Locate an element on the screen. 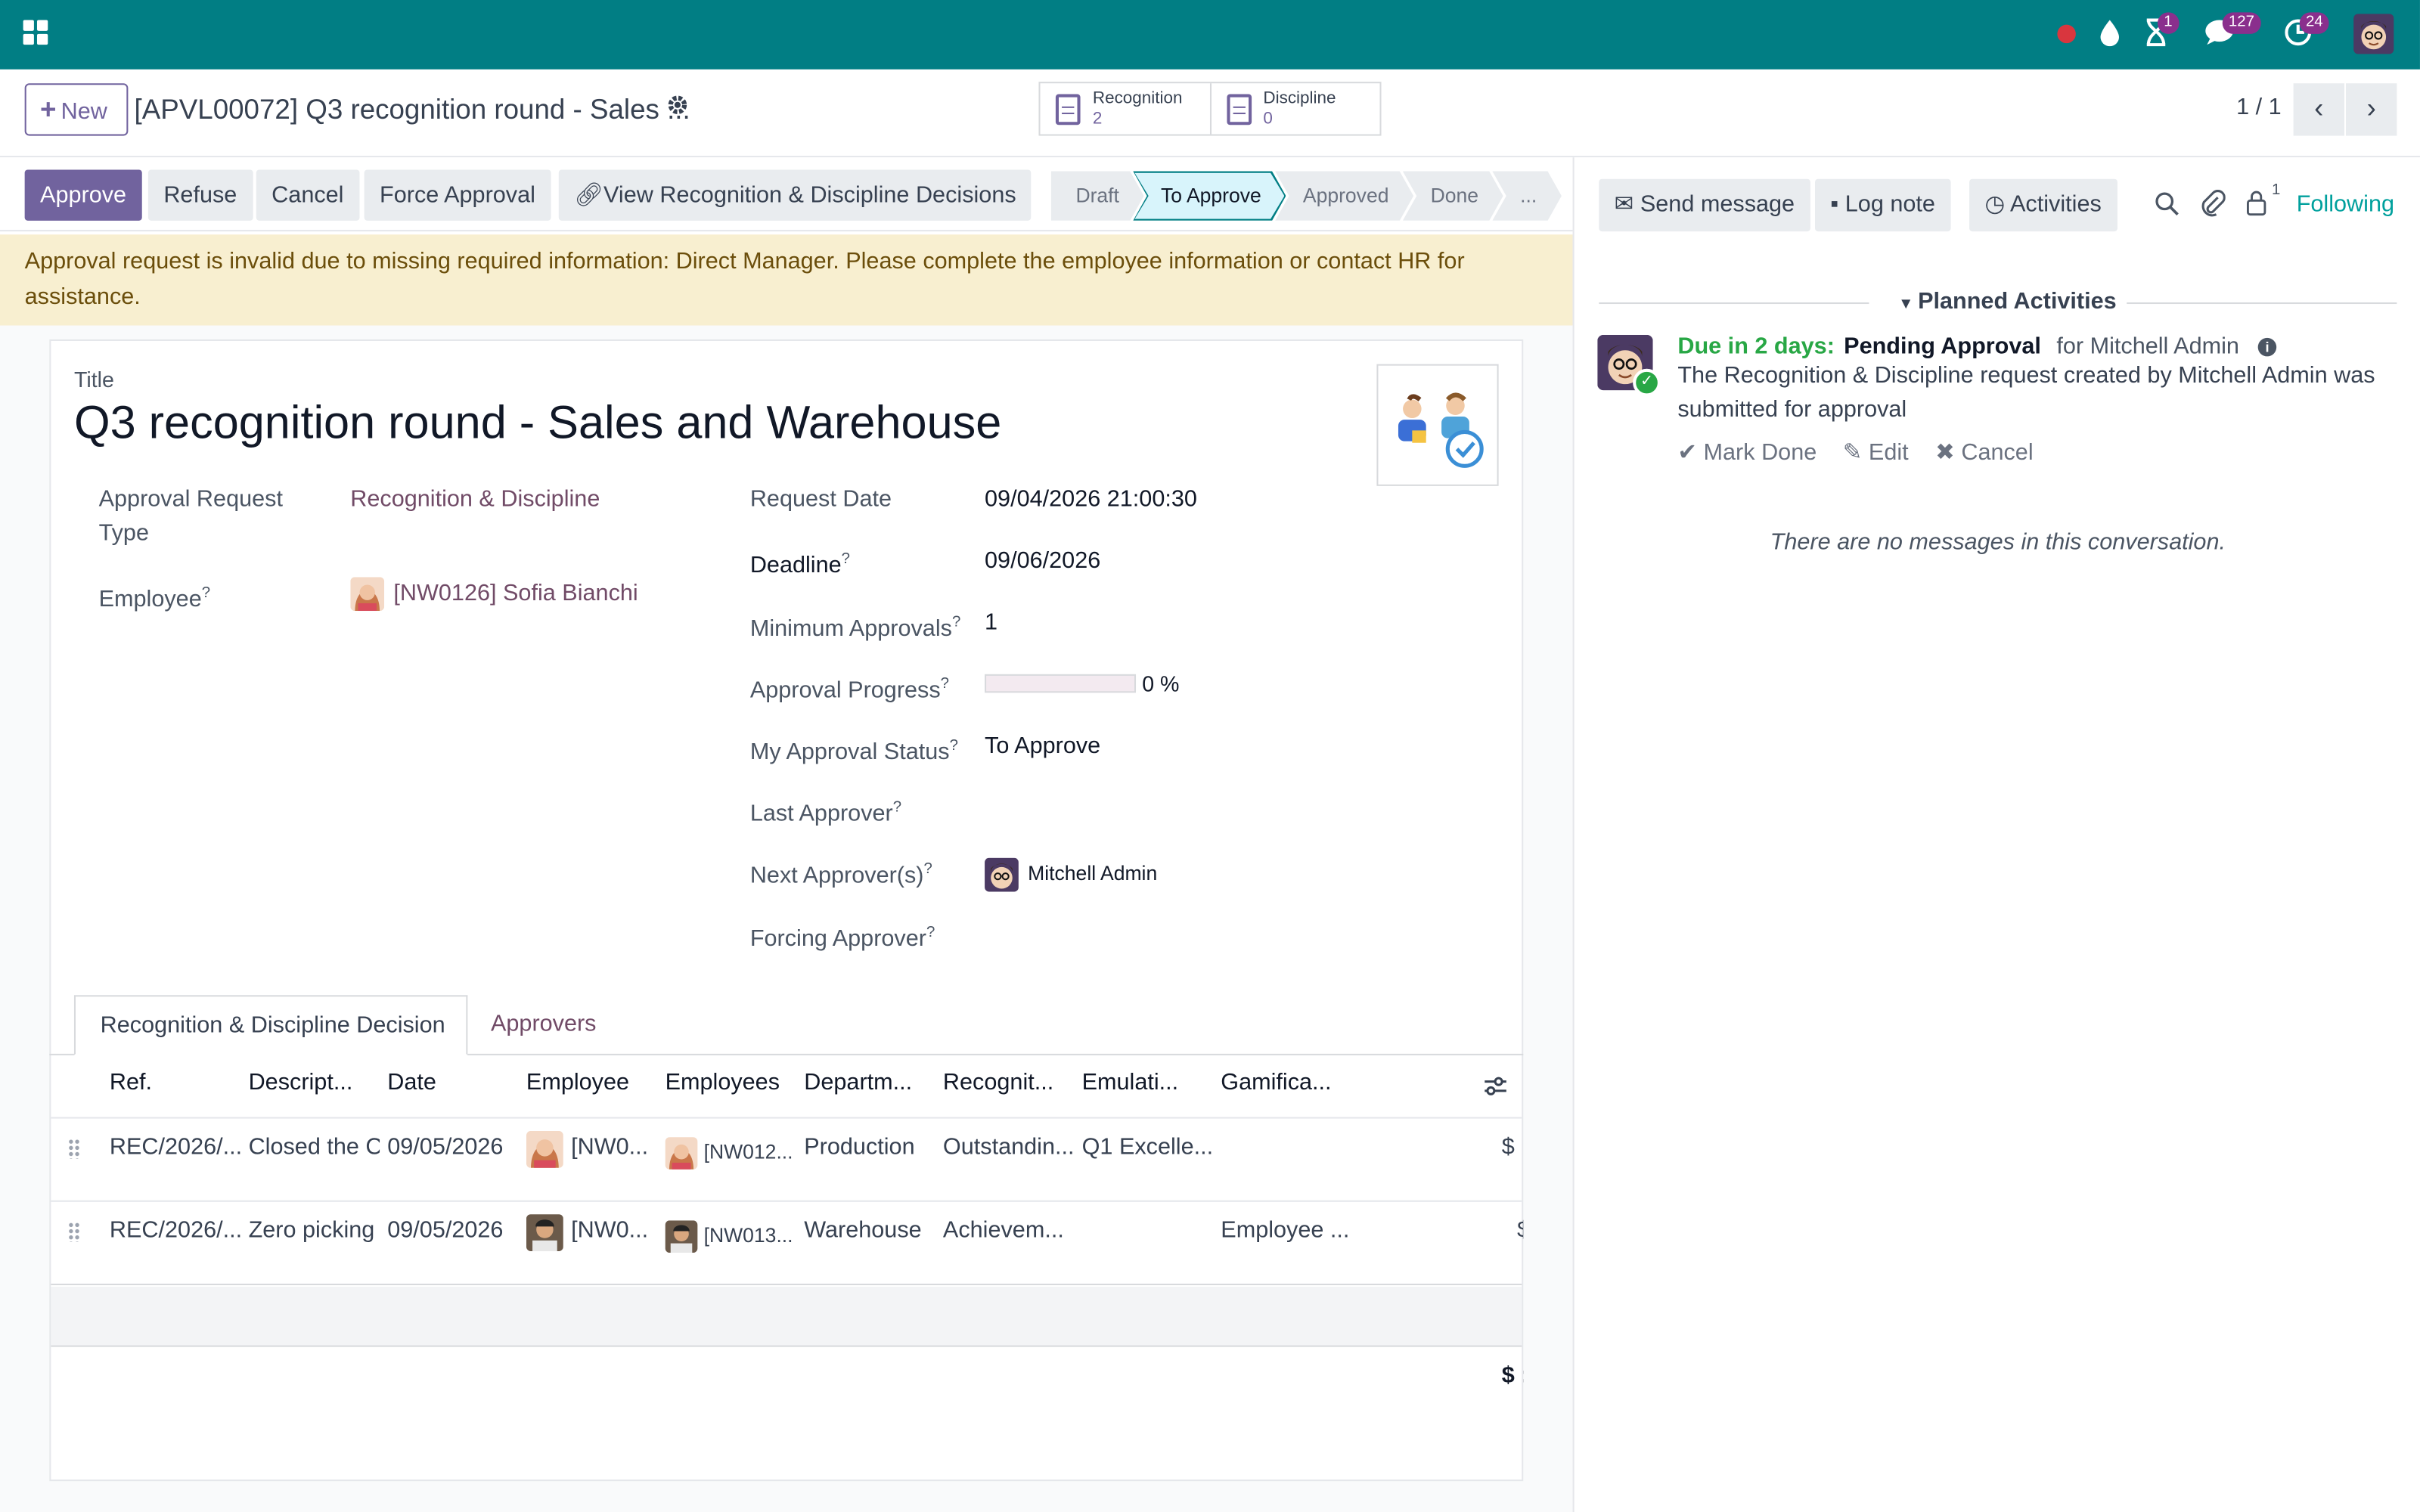 This screenshot has height=1512, width=2420. cell-description: Closed the C is located at coordinates (314, 1147).